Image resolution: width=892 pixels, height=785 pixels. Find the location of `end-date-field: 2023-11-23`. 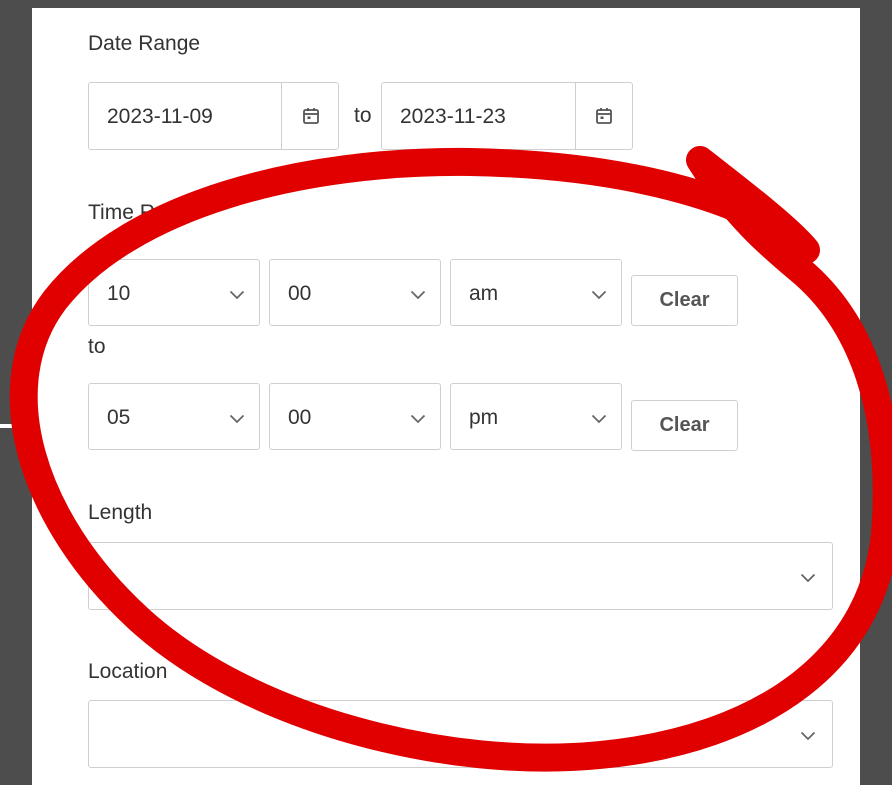

end-date-field: 2023-11-23 is located at coordinates (507, 116).